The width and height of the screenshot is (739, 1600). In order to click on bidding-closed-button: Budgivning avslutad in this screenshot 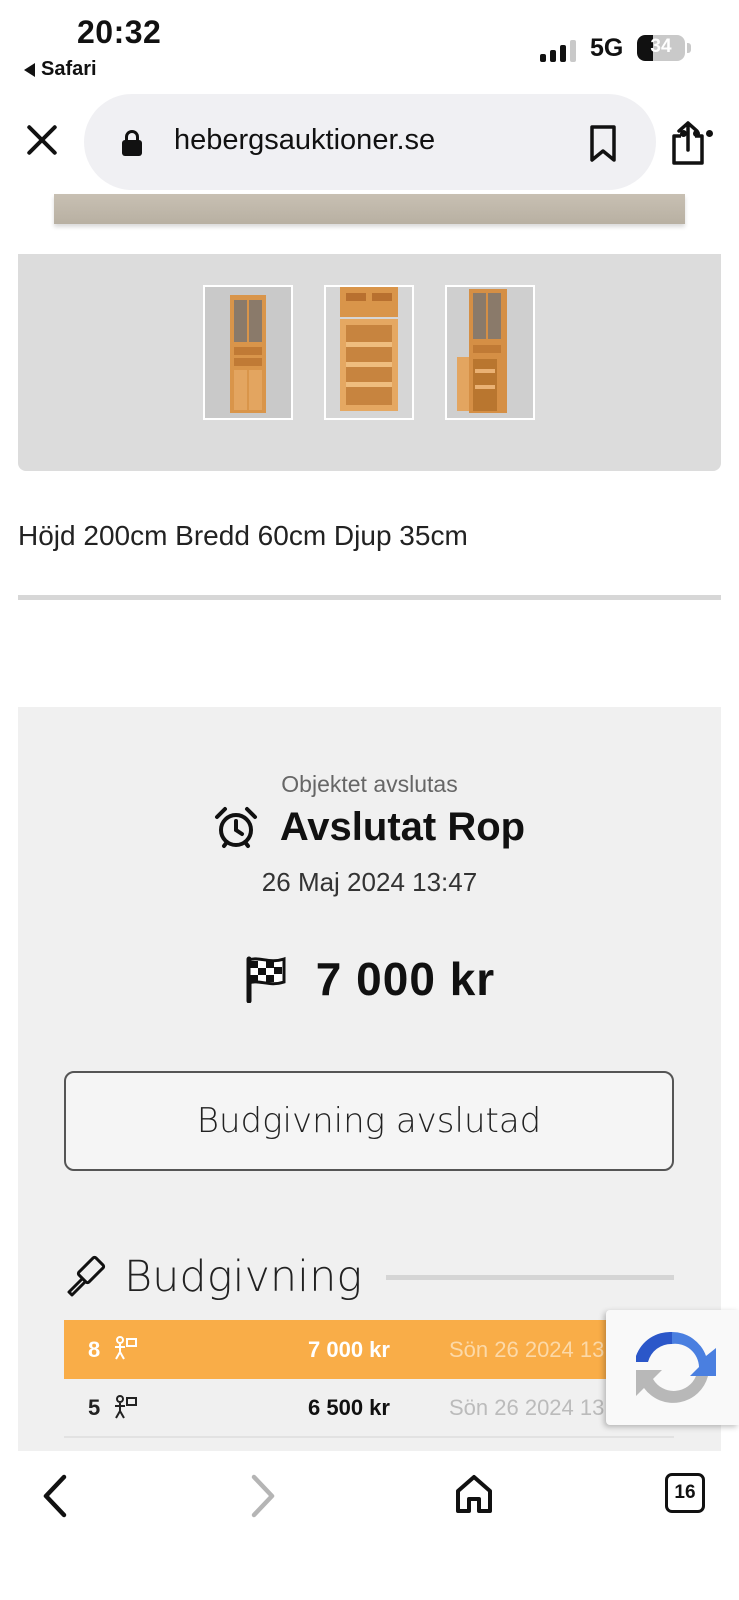, I will do `click(369, 1121)`.